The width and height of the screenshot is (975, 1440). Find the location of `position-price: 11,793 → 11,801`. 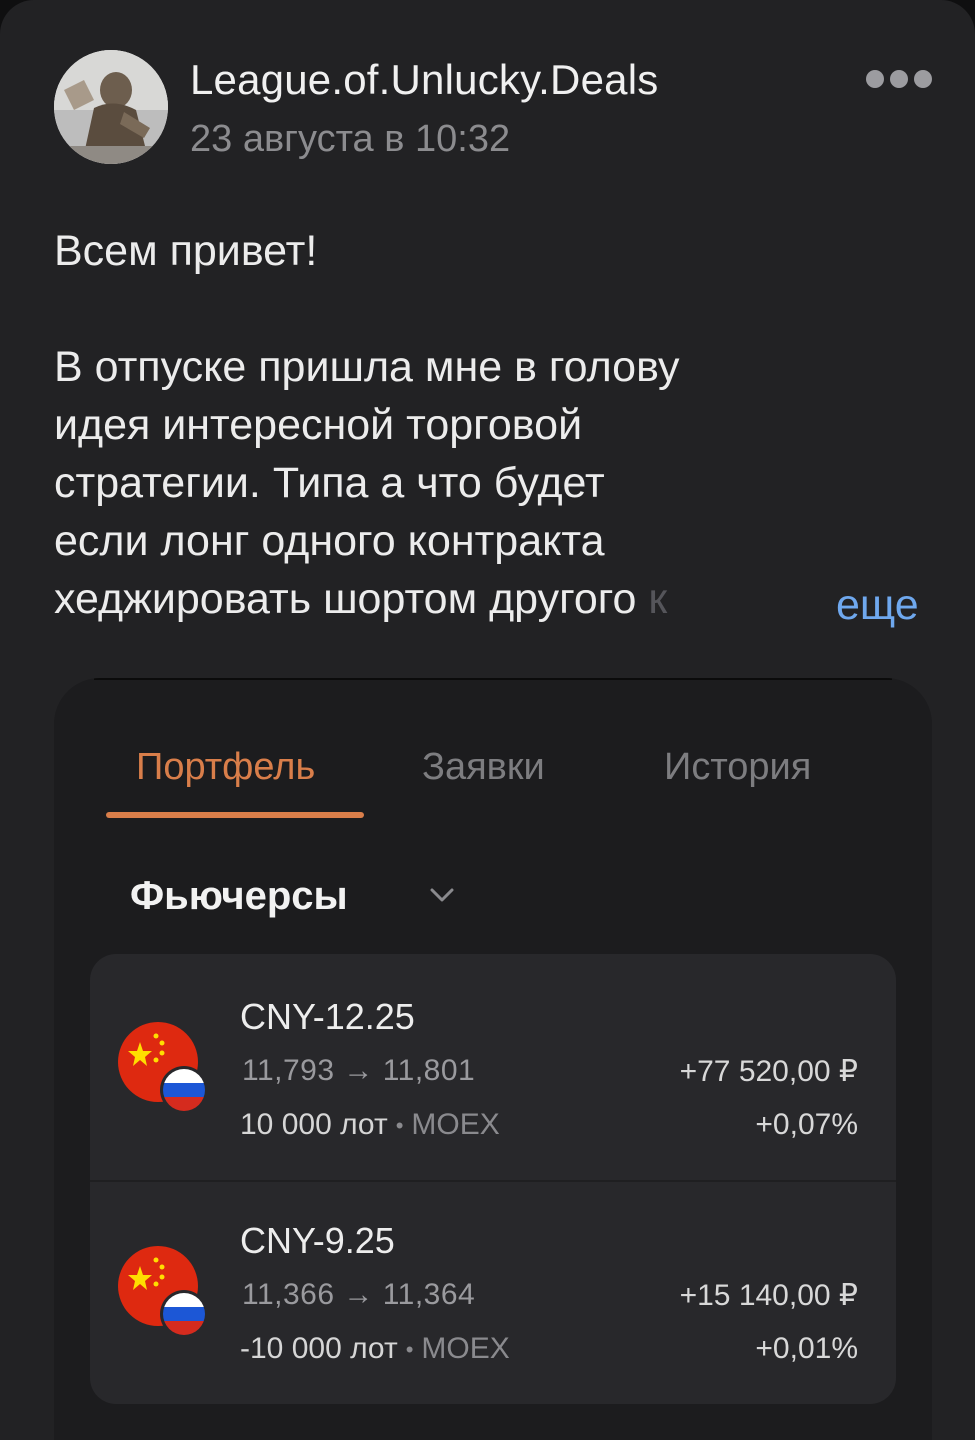

position-price: 11,793 → 11,801 is located at coordinates (359, 1070).